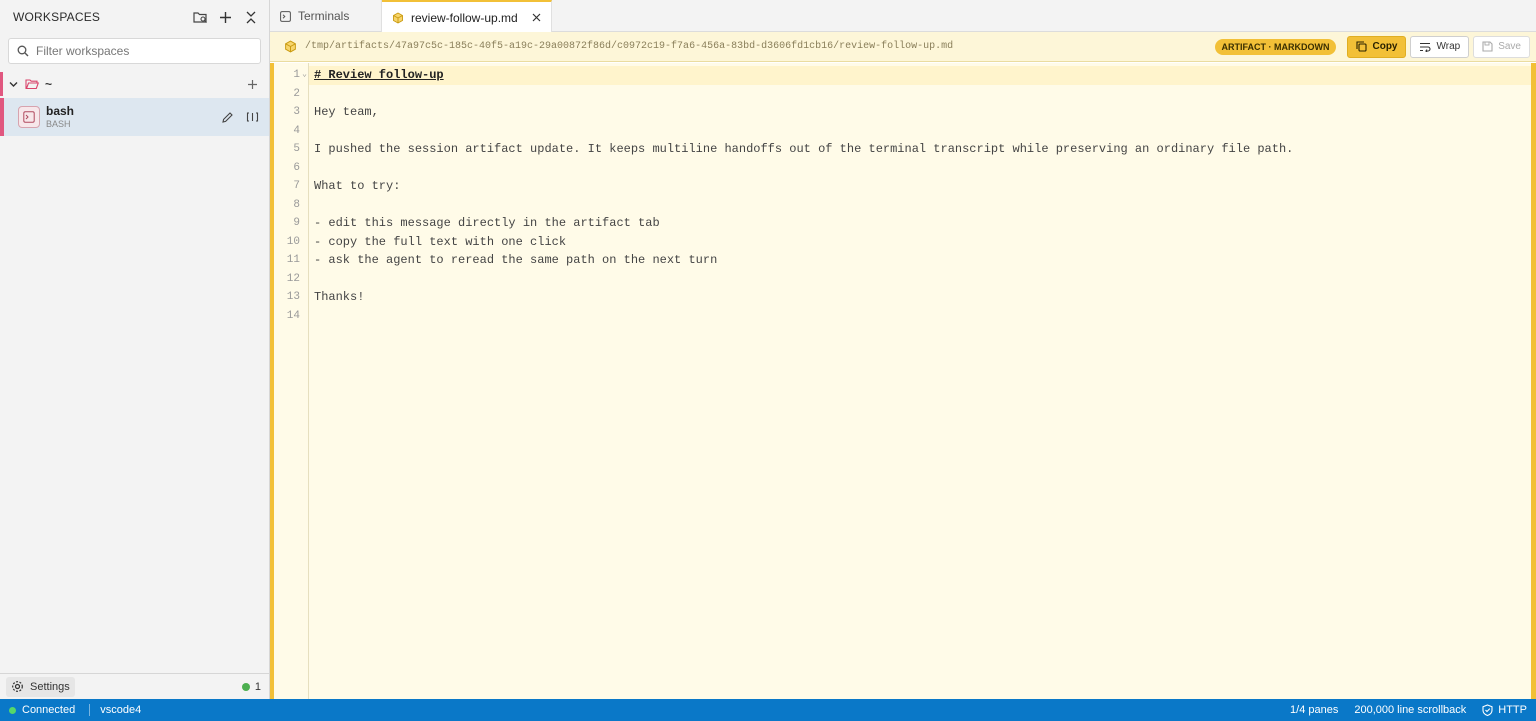 This screenshot has height=721, width=1536. I want to click on editor-line: Thanks!, so click(920, 297).